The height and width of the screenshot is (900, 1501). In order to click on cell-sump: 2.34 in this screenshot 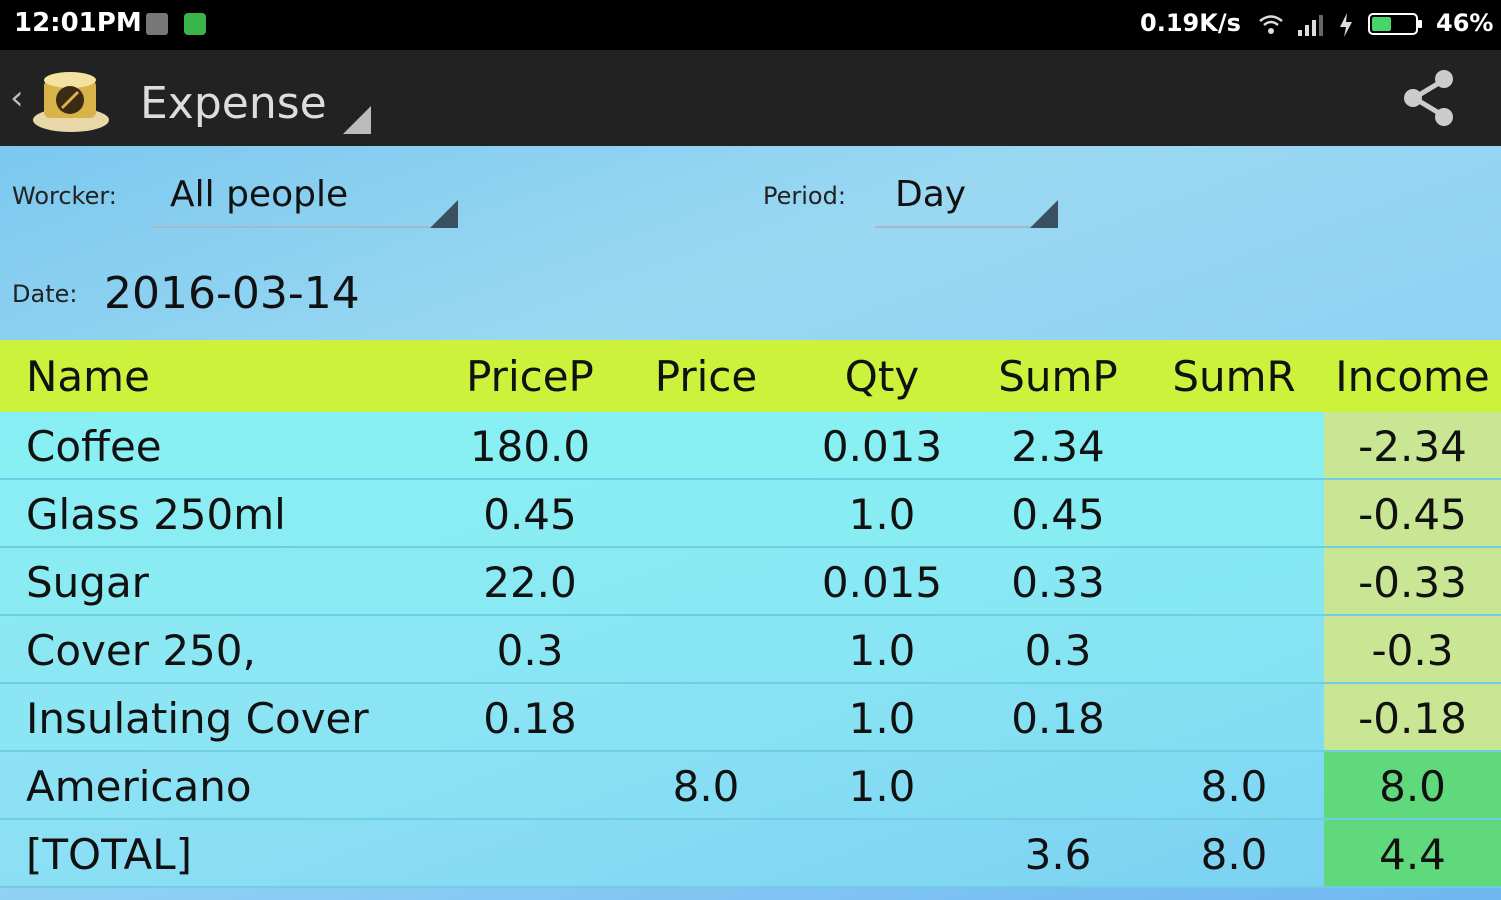, I will do `click(1058, 446)`.